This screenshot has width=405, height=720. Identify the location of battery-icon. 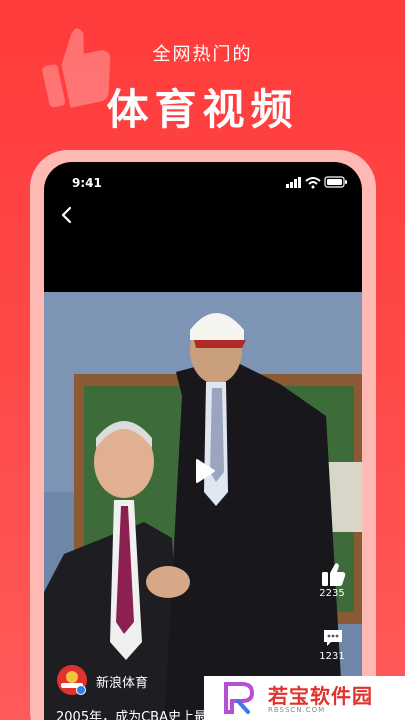
(335, 182).